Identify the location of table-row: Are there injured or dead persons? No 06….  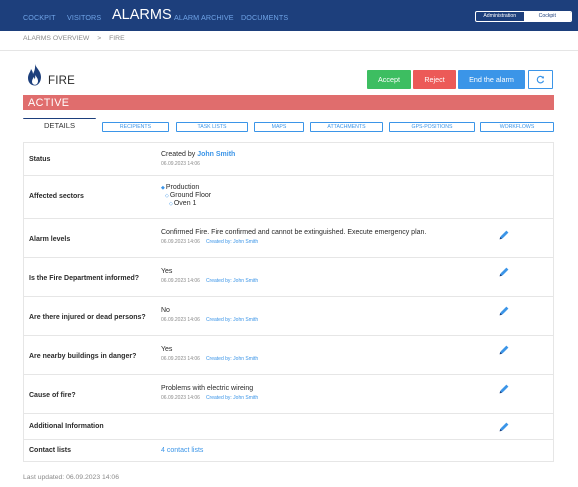
(288, 316).